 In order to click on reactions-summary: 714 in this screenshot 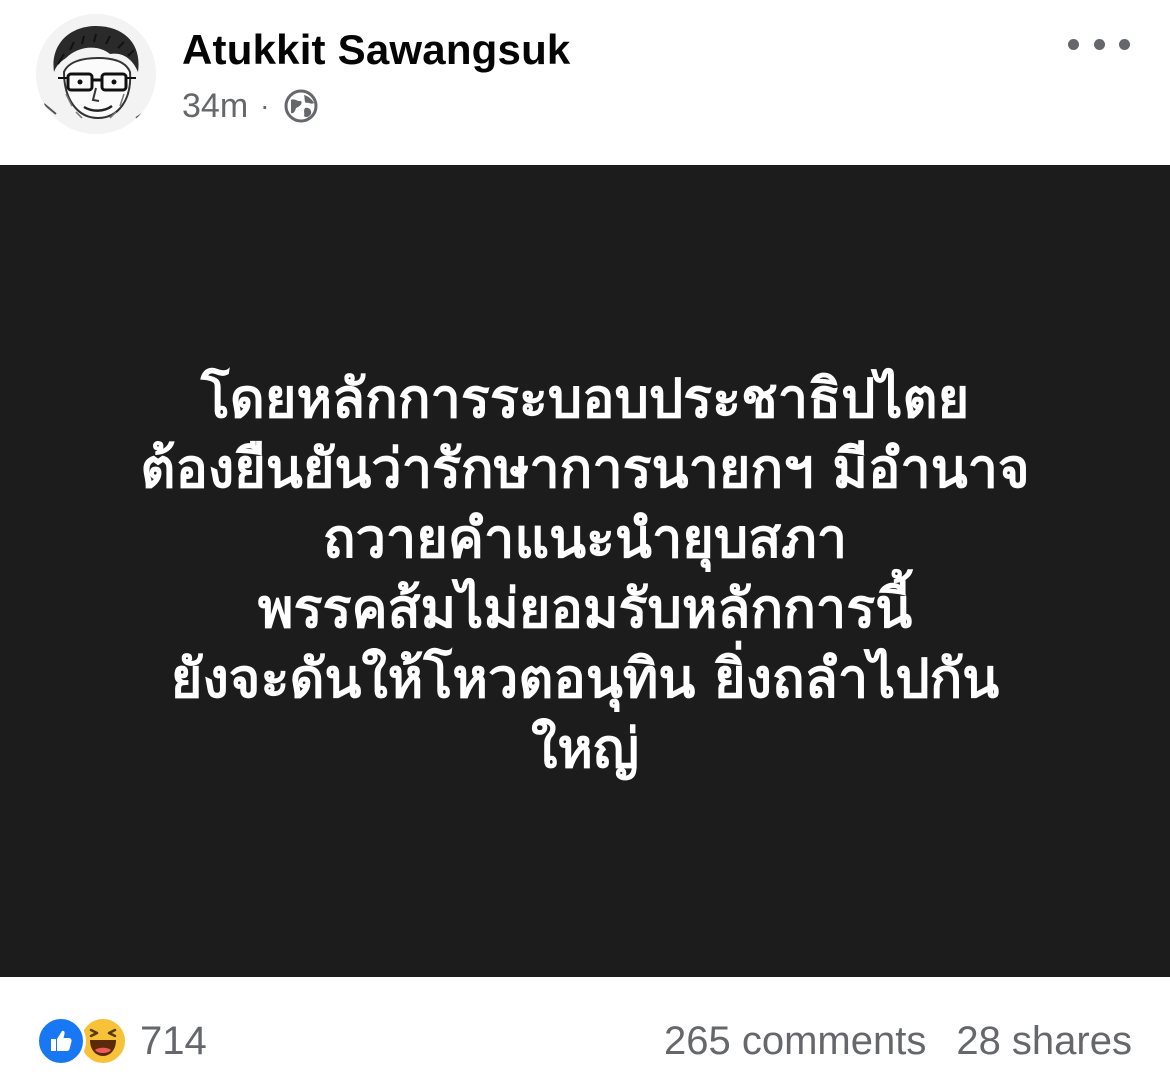, I will do `click(121, 1041)`.